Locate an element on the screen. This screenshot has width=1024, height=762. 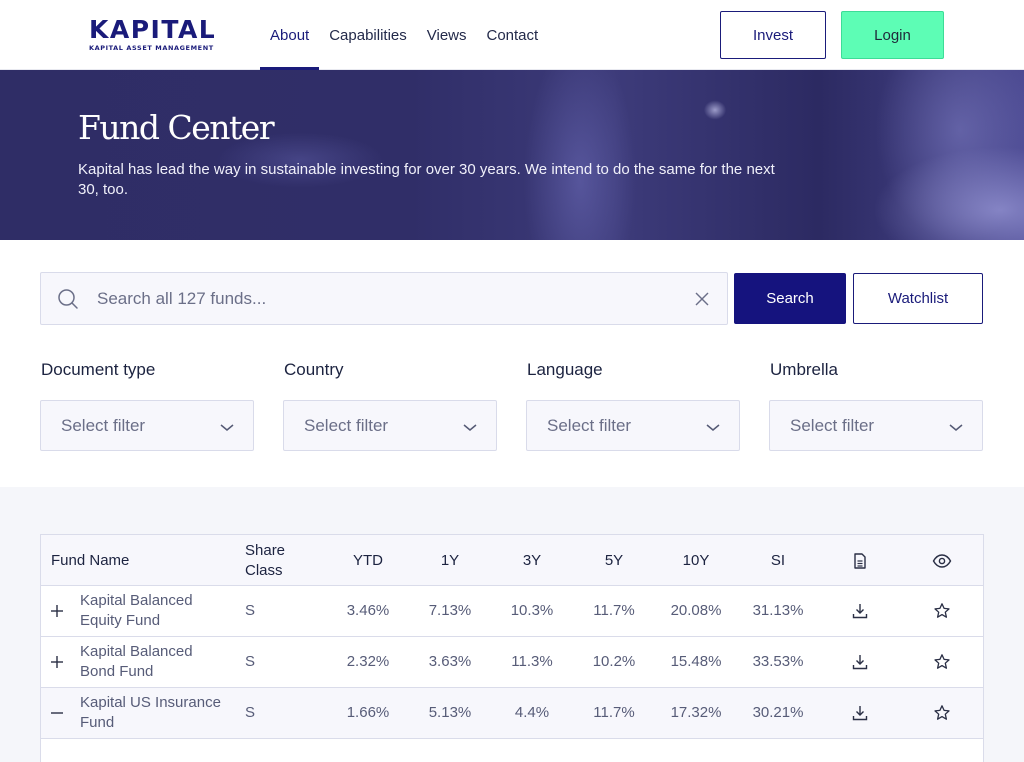
column-header-1y: 1Y is located at coordinates (450, 560).